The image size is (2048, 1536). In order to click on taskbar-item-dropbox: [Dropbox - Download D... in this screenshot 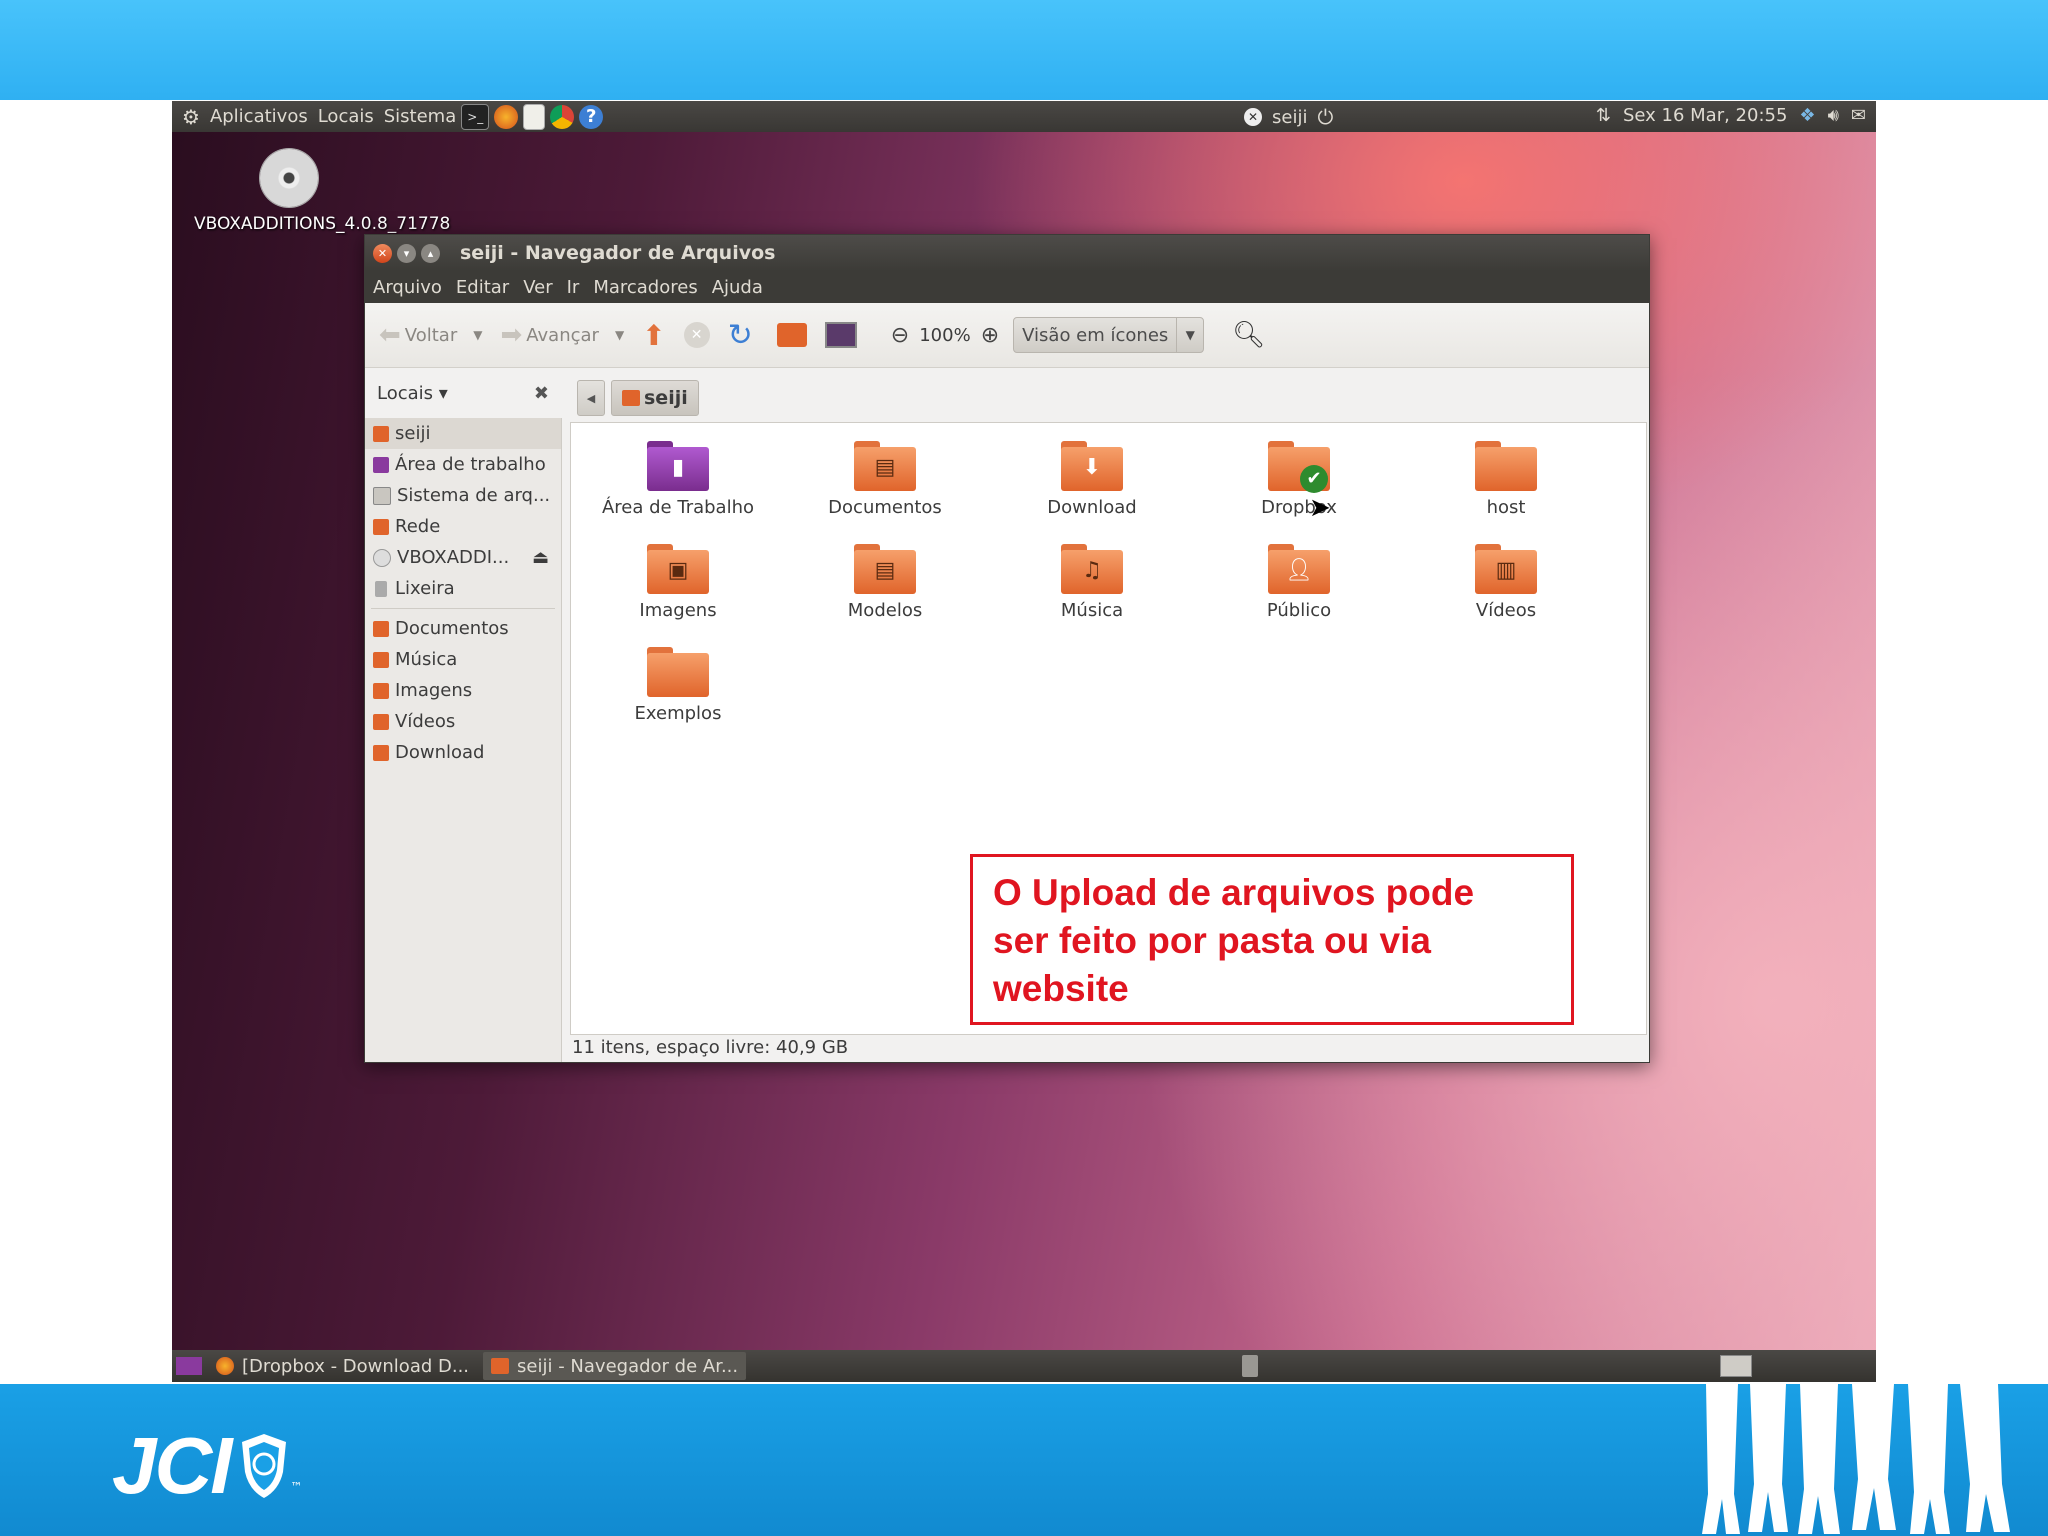, I will do `click(342, 1366)`.